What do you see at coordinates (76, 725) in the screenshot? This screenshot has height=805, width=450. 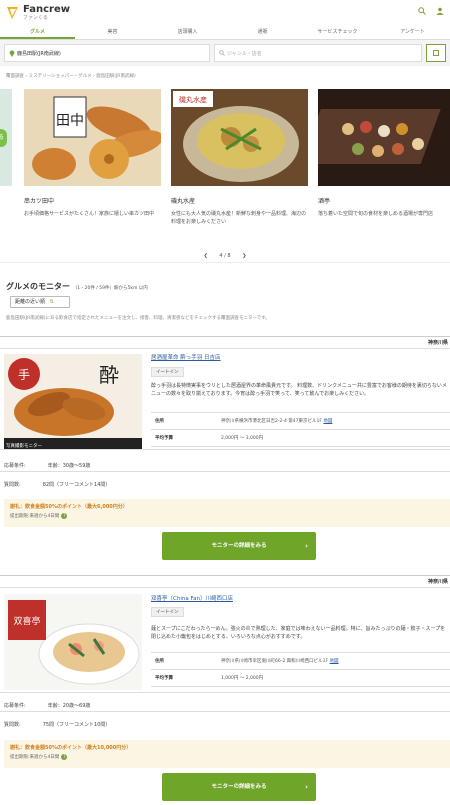 I see `question-value: 75問（フリーコメント10問）` at bounding box center [76, 725].